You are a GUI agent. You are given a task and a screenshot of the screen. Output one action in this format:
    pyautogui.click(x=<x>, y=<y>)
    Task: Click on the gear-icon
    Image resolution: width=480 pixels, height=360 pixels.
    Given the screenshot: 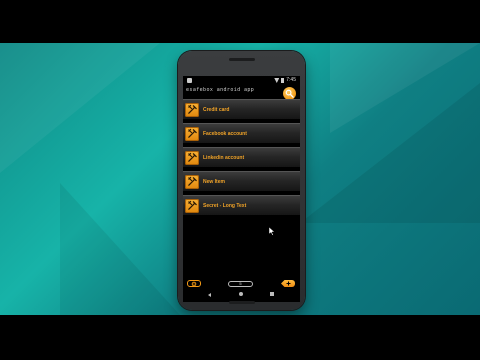 What is the action you would take?
    pyautogui.click(x=194, y=283)
    